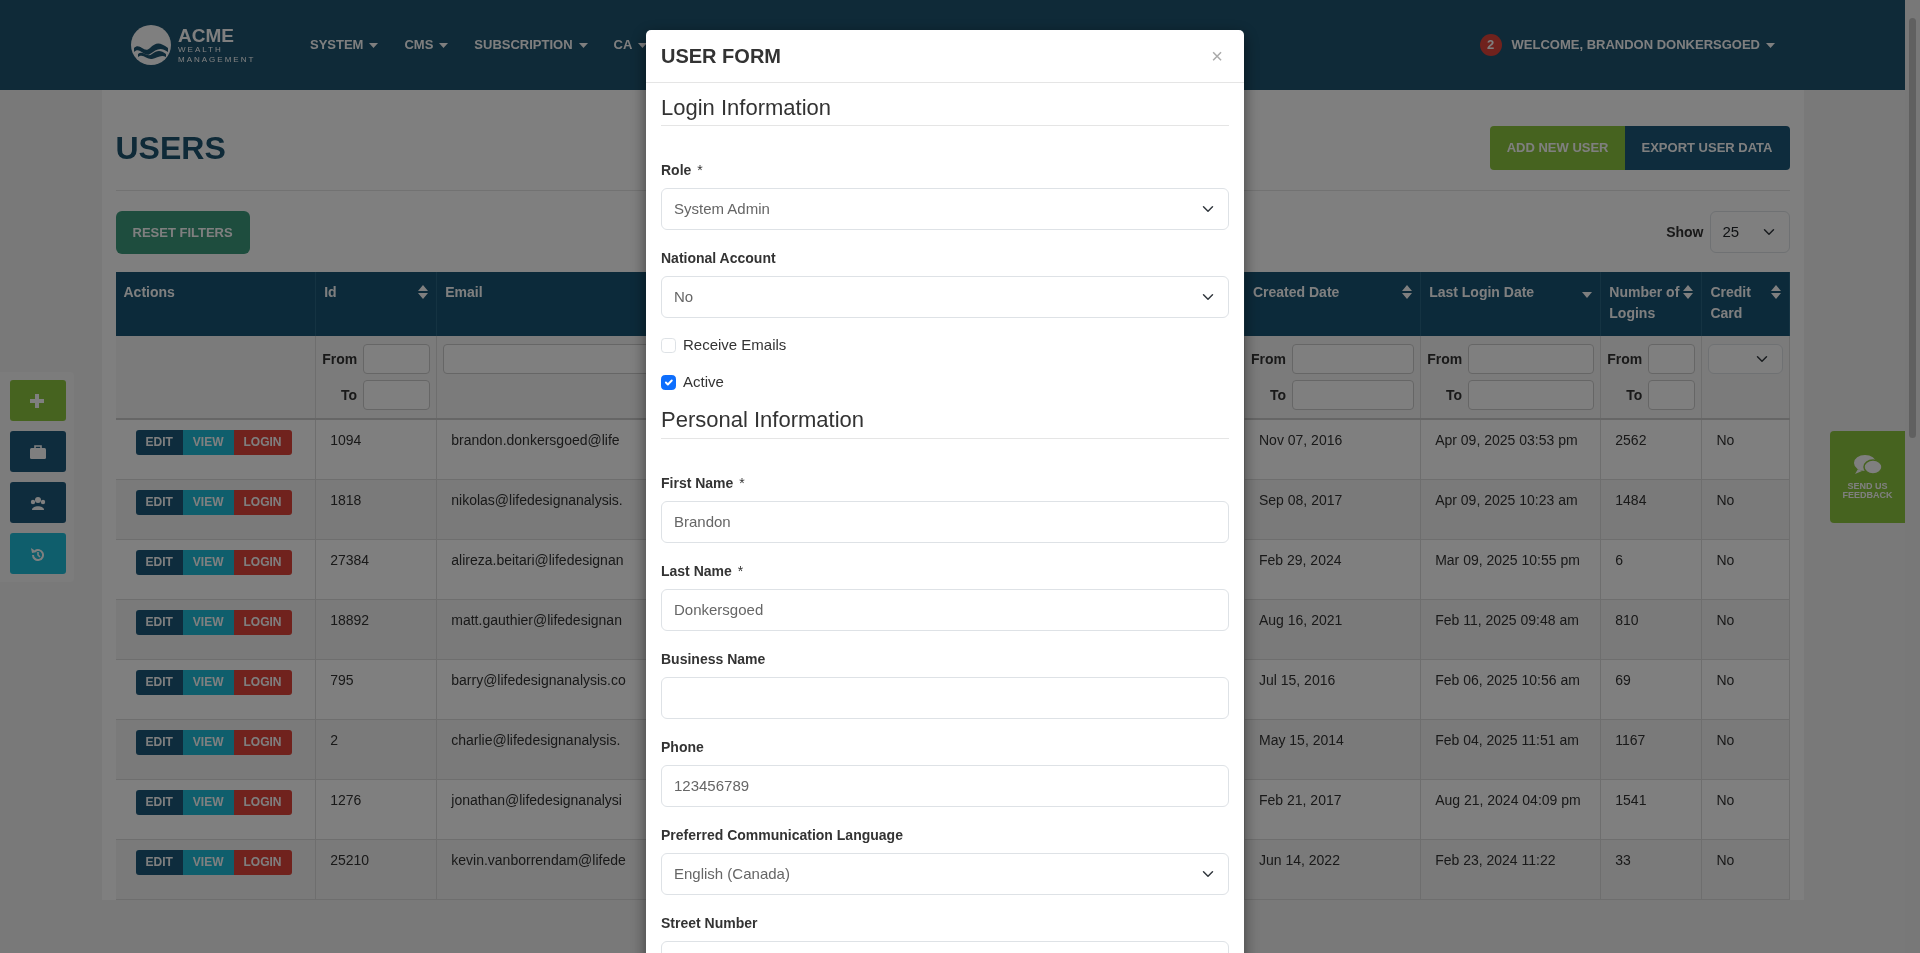 This screenshot has width=1920, height=953. What do you see at coordinates (630, 45) in the screenshot?
I see `nav-menu-link: CA` at bounding box center [630, 45].